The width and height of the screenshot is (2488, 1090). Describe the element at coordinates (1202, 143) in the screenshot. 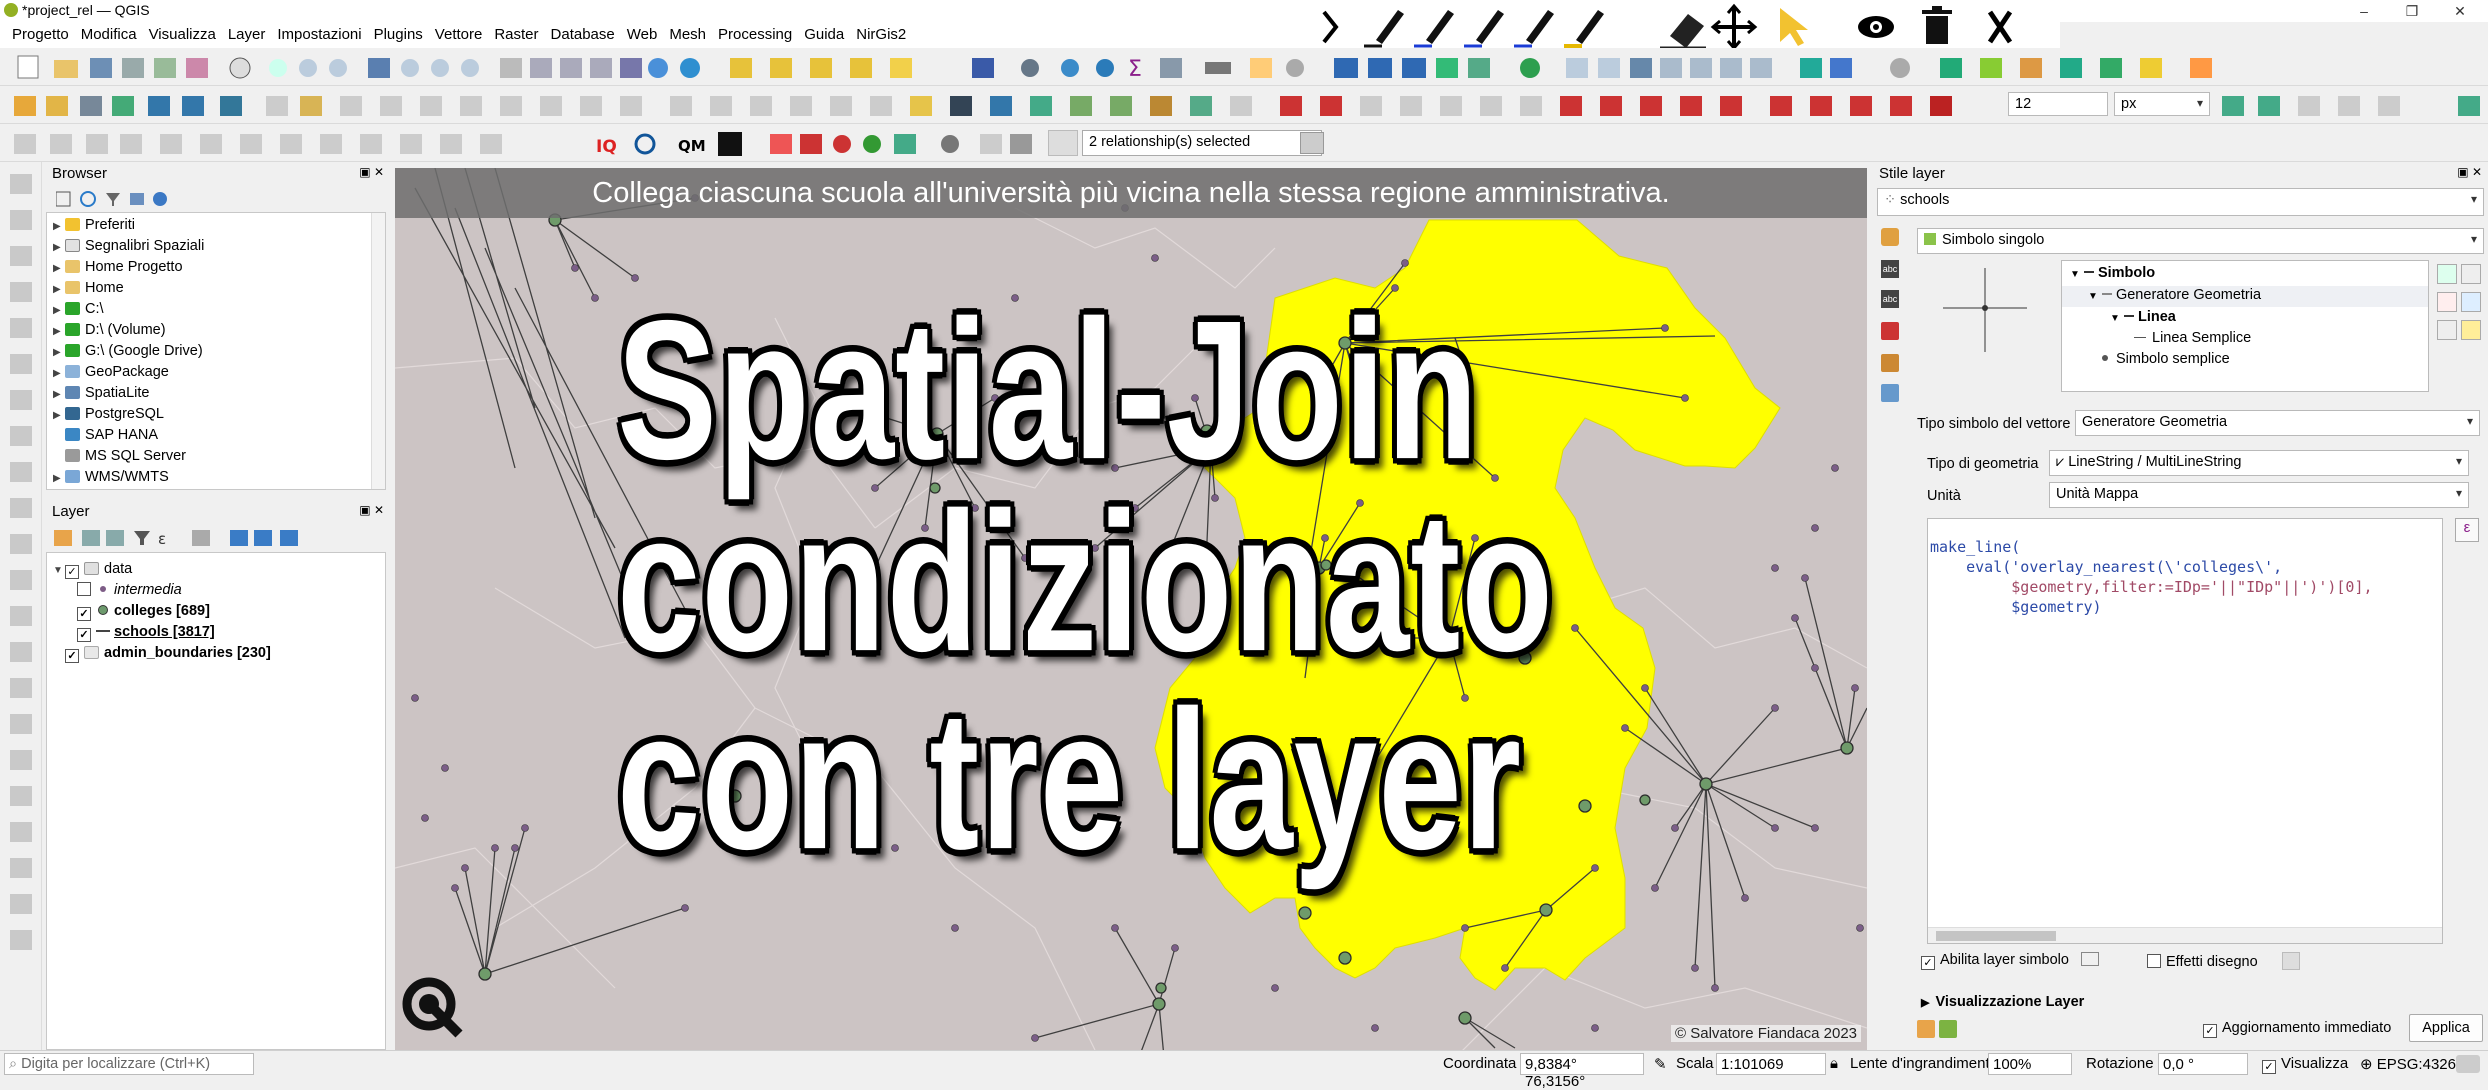

I see `relationship-select: 2 relationship(s) selected▾` at that location.